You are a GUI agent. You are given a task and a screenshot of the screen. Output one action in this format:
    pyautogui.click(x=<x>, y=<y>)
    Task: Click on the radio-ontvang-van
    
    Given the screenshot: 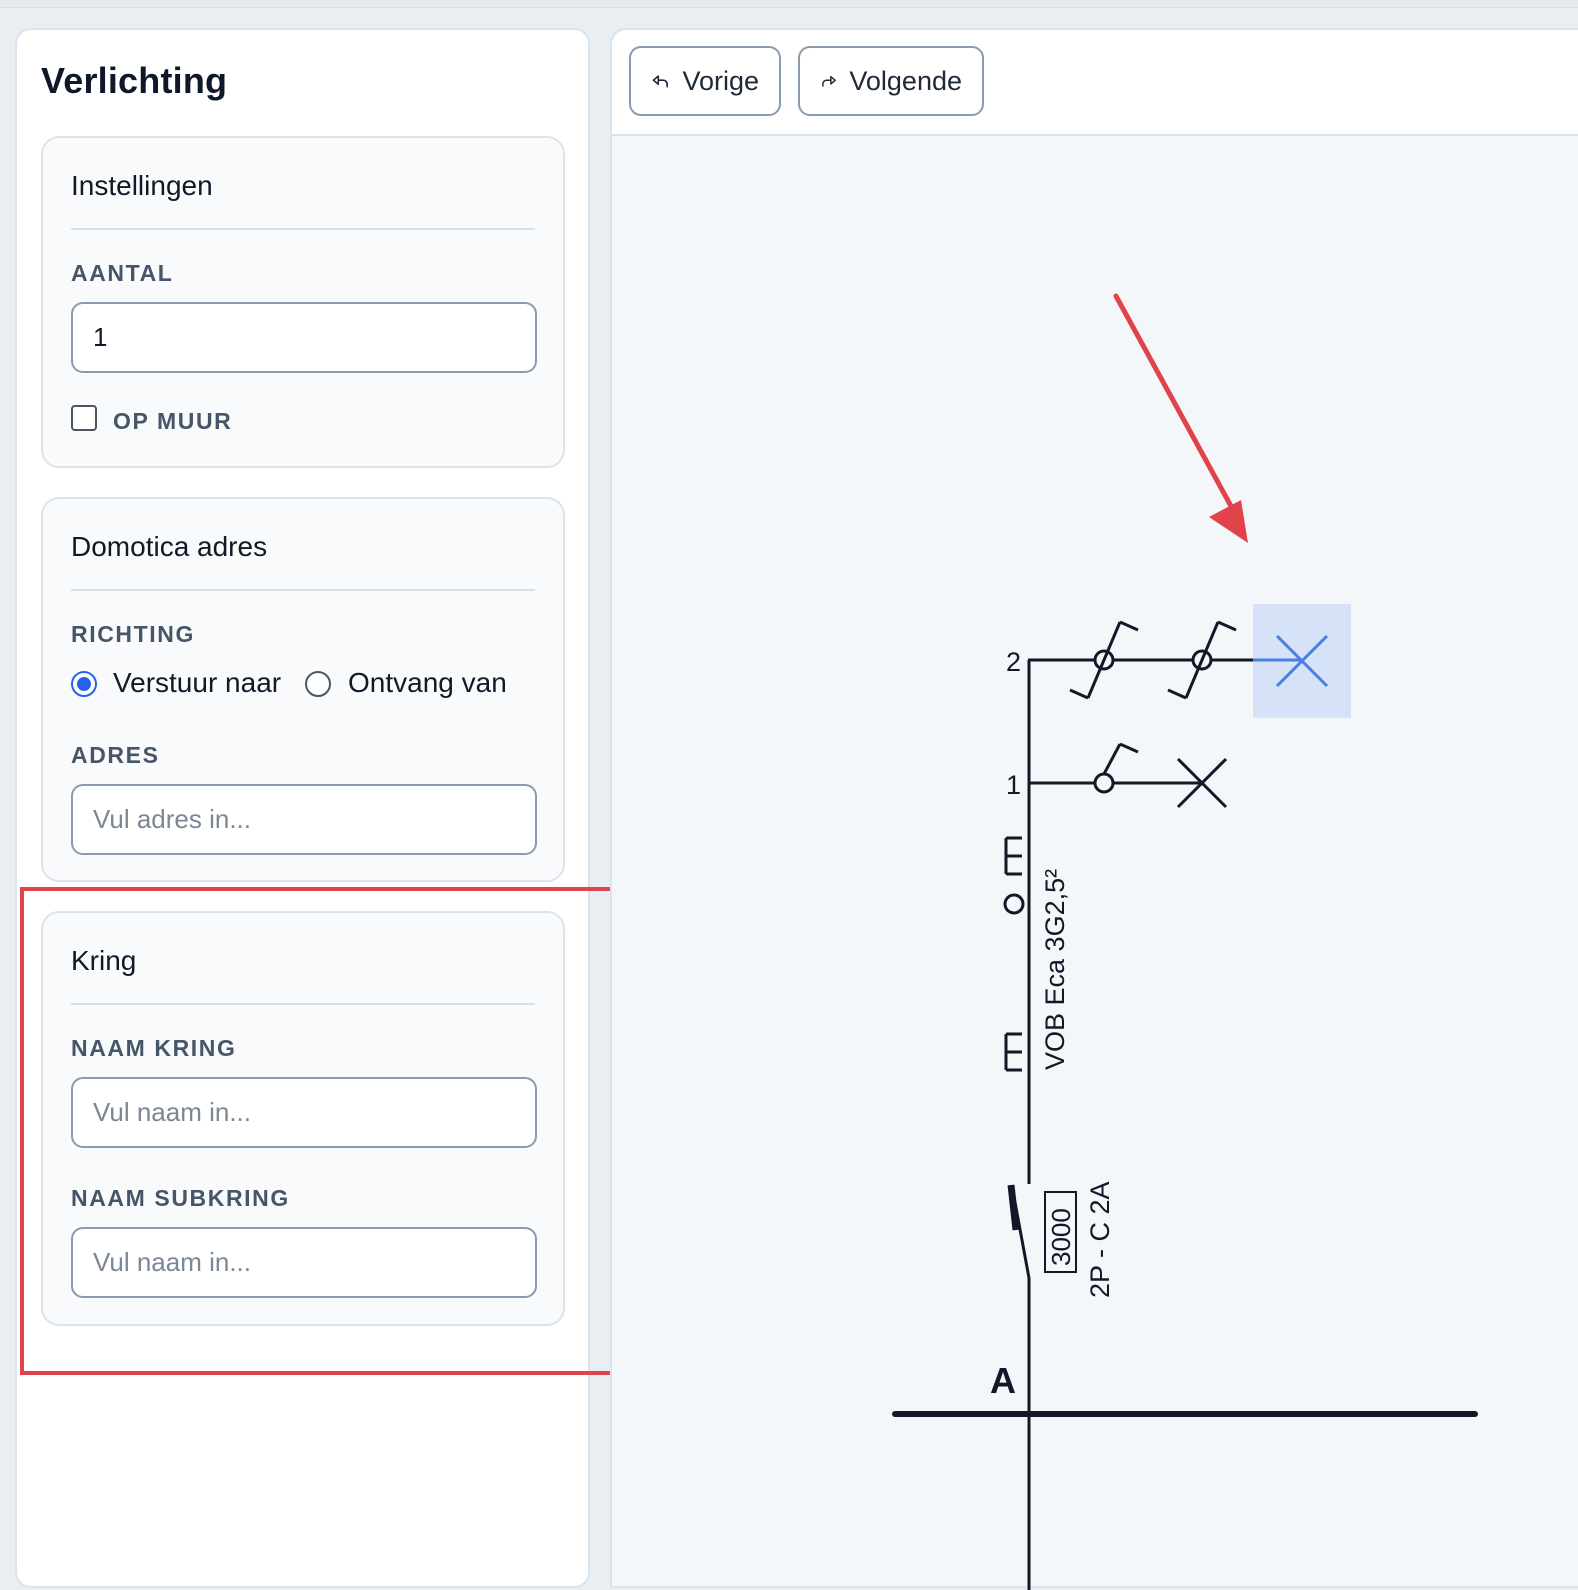 What is the action you would take?
    pyautogui.click(x=318, y=684)
    